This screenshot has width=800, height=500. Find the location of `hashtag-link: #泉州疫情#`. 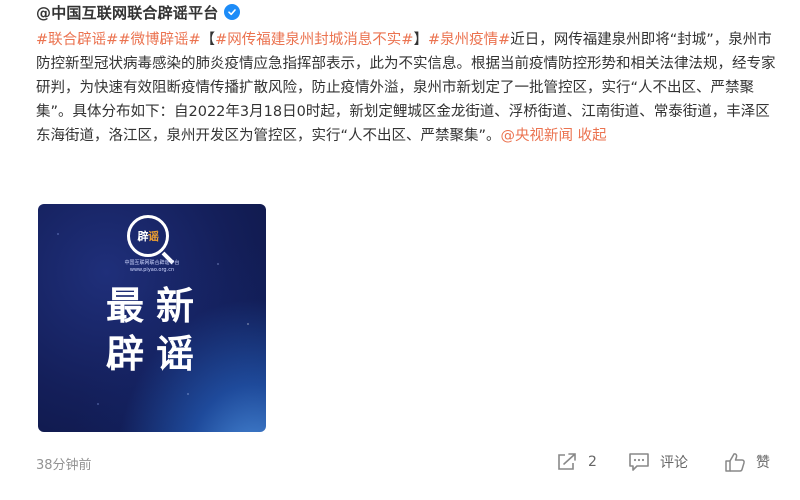

hashtag-link: #泉州疫情# is located at coordinates (469, 40).